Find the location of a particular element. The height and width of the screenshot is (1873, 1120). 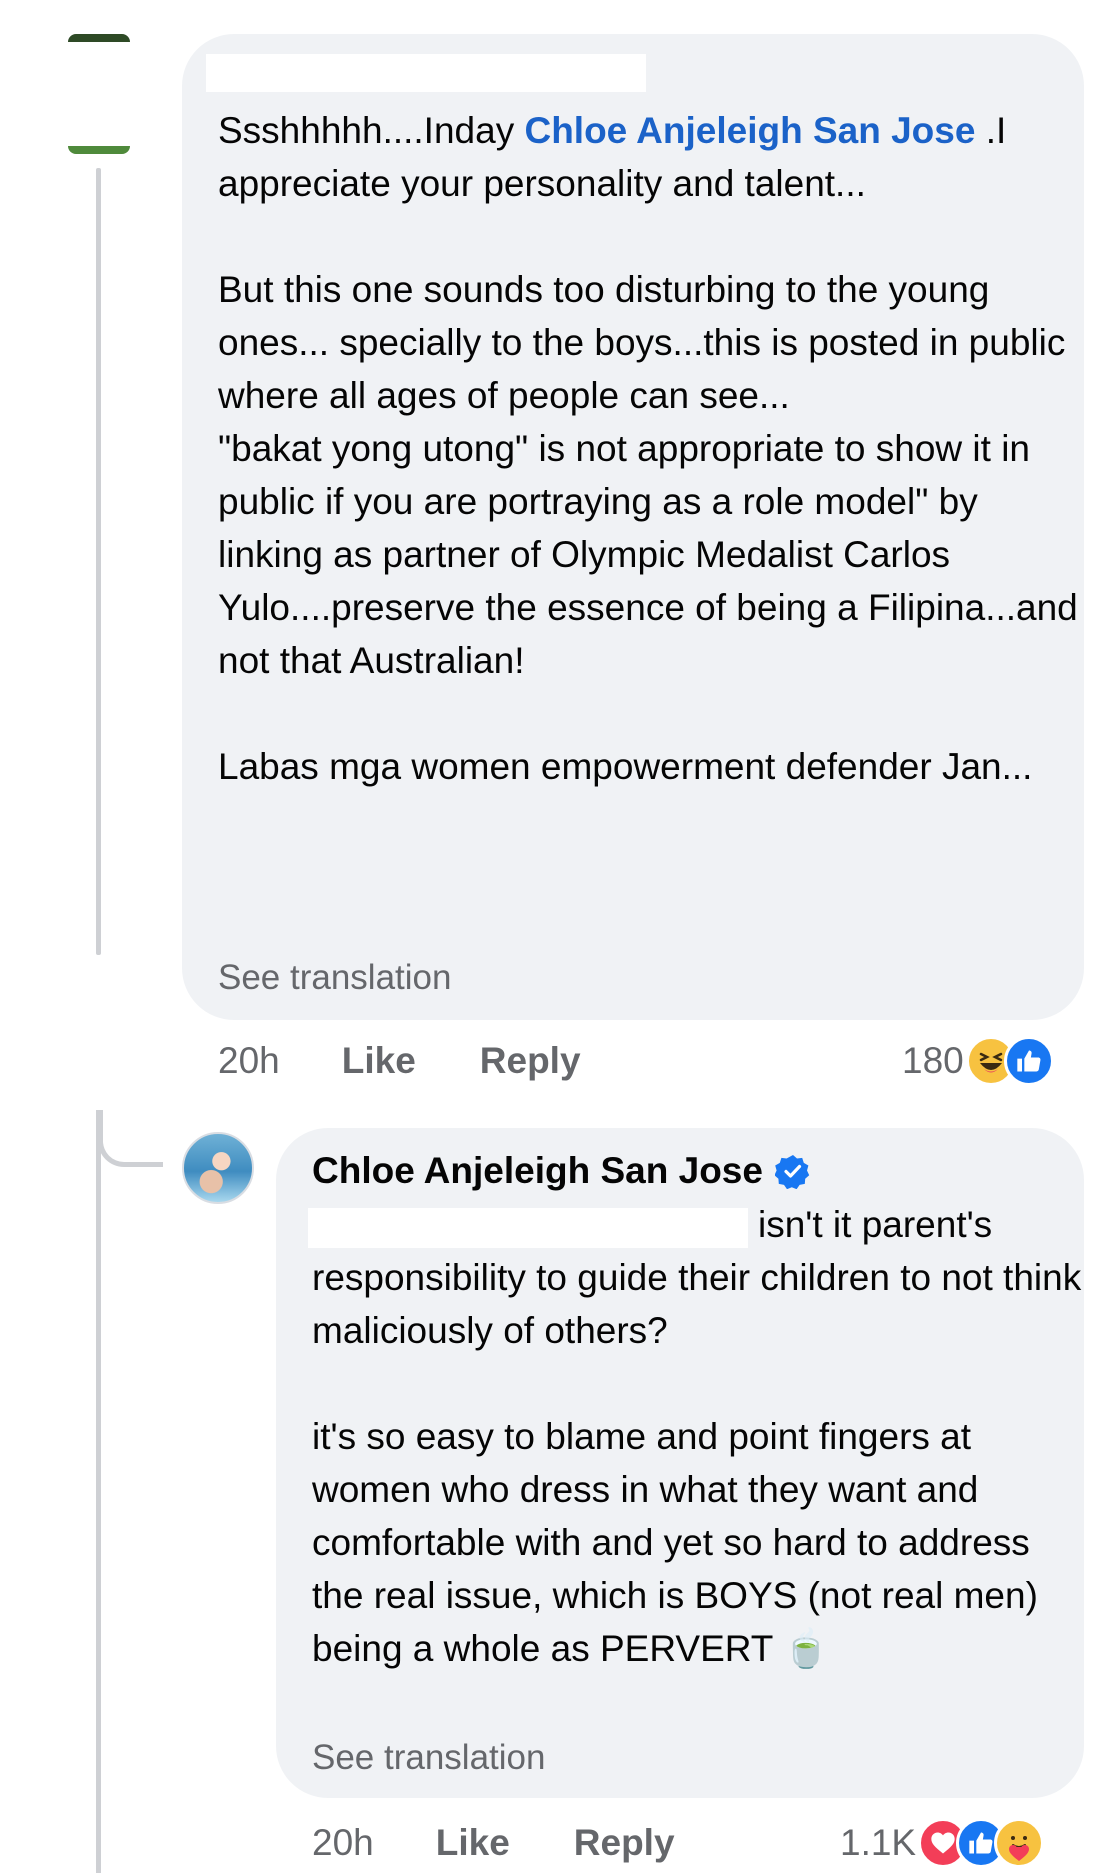

comment-2-actions: 20h Like Reply is located at coordinates (493, 1843).